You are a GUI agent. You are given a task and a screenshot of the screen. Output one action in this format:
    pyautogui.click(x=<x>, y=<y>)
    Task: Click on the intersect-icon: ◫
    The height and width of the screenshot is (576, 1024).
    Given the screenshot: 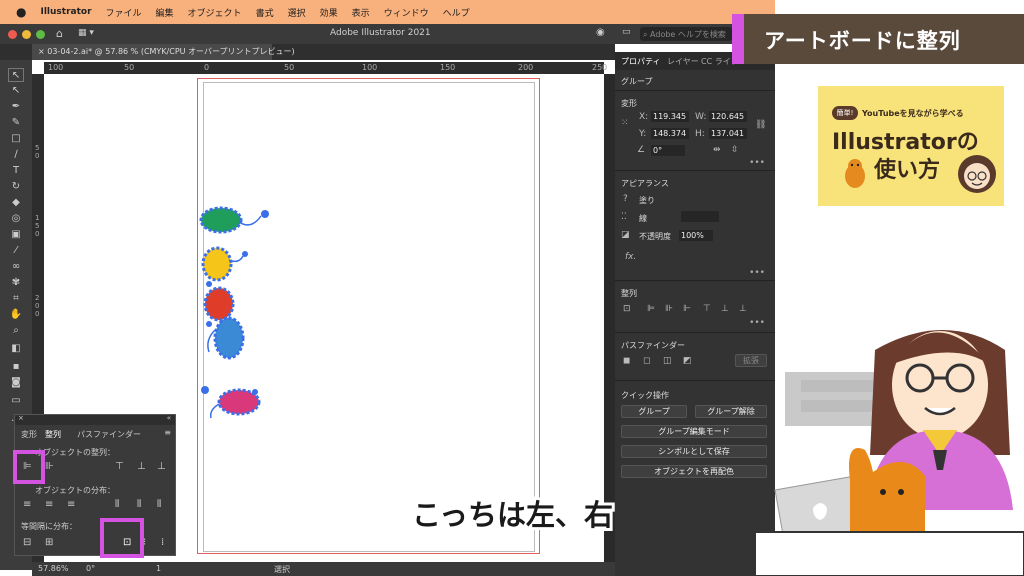 What is the action you would take?
    pyautogui.click(x=667, y=361)
    